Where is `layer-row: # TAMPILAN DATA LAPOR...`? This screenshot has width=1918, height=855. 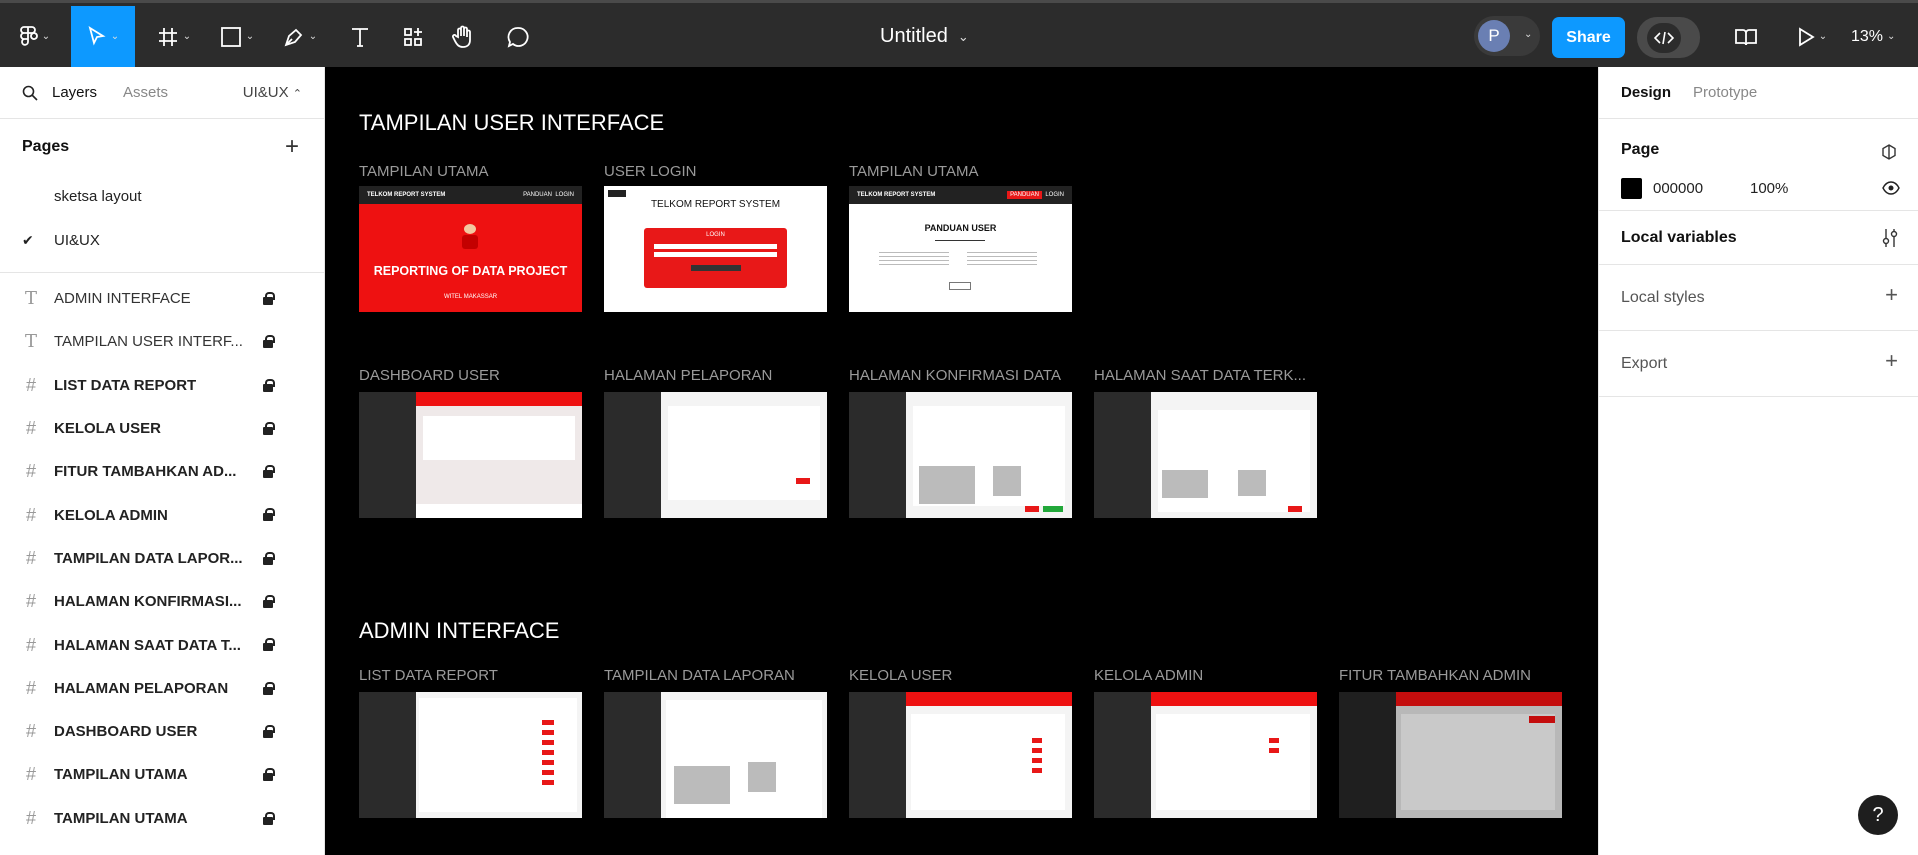 layer-row: # TAMPILAN DATA LAPOR... is located at coordinates (162, 558).